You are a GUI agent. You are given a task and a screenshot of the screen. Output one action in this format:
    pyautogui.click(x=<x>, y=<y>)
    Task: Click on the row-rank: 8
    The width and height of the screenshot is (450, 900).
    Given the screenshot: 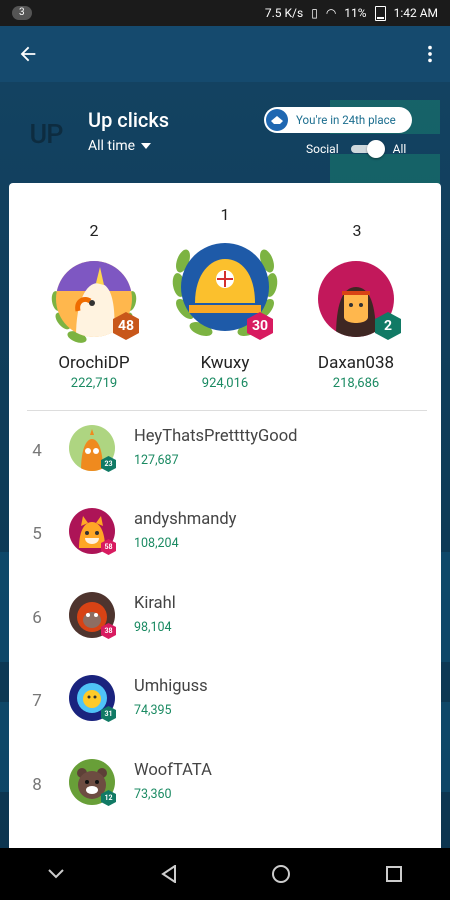 What is the action you would take?
    pyautogui.click(x=37, y=785)
    